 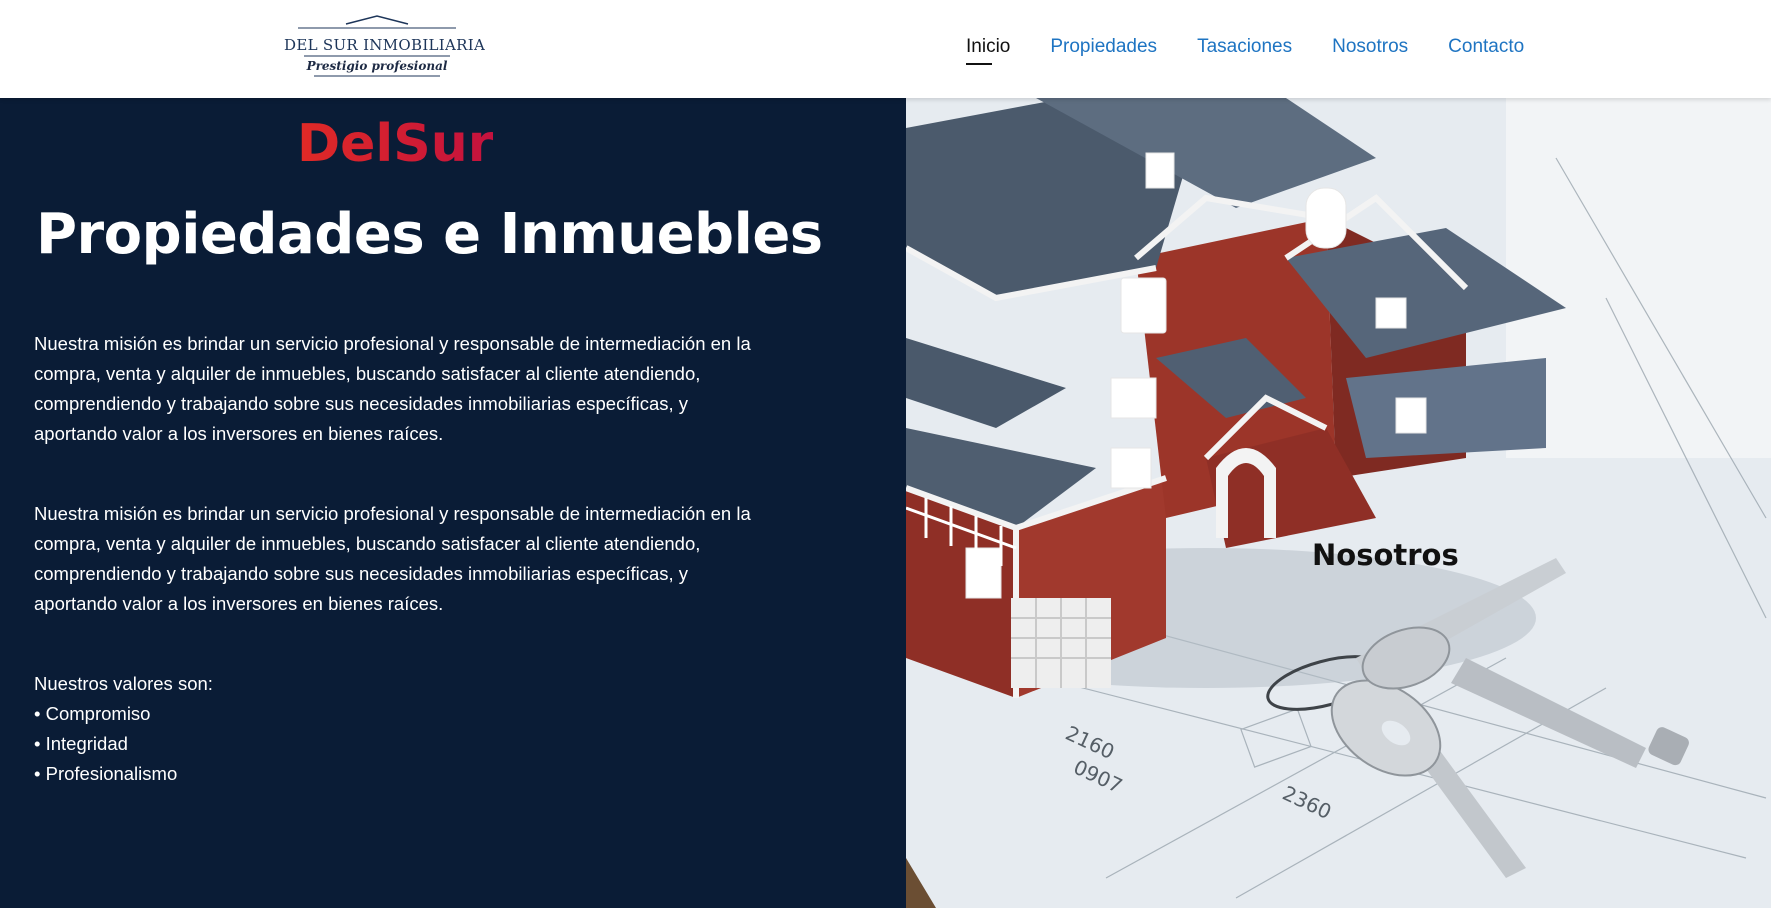 I want to click on nav-nosotros: Nosotros, so click(x=1370, y=47).